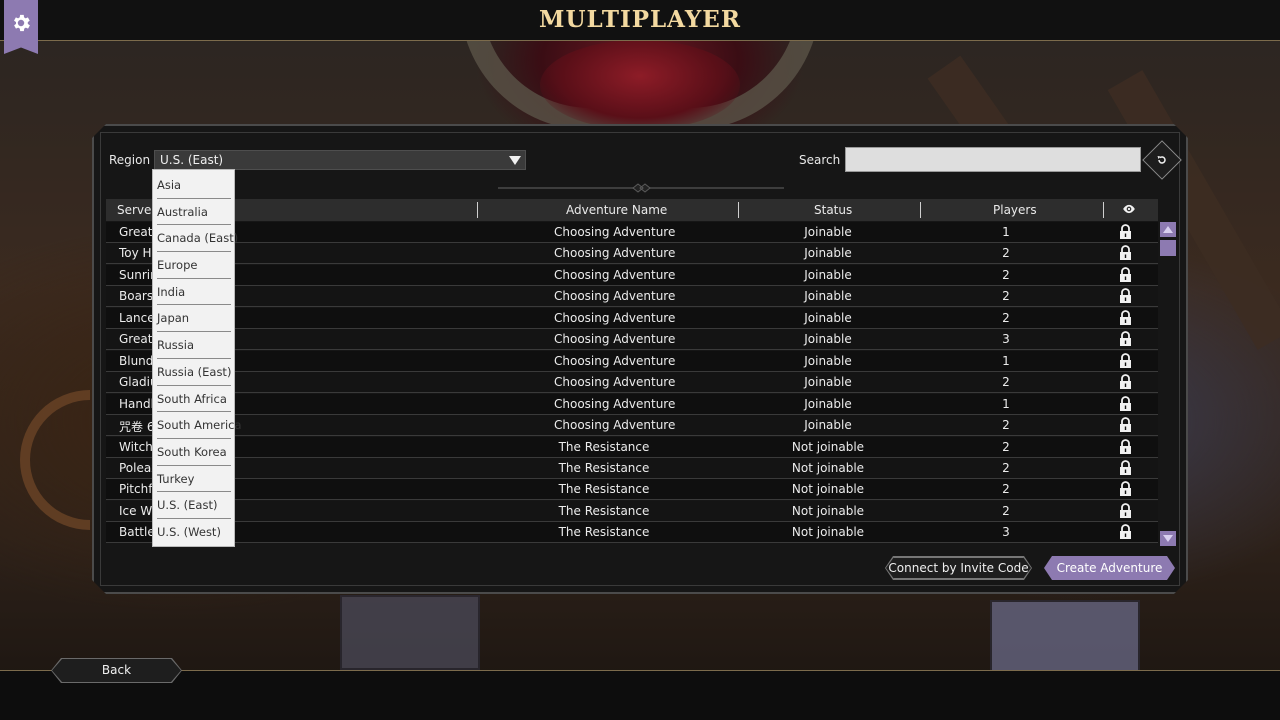 The height and width of the screenshot is (720, 1280). Describe the element at coordinates (199, 425) in the screenshot. I see `region-option: South America` at that location.